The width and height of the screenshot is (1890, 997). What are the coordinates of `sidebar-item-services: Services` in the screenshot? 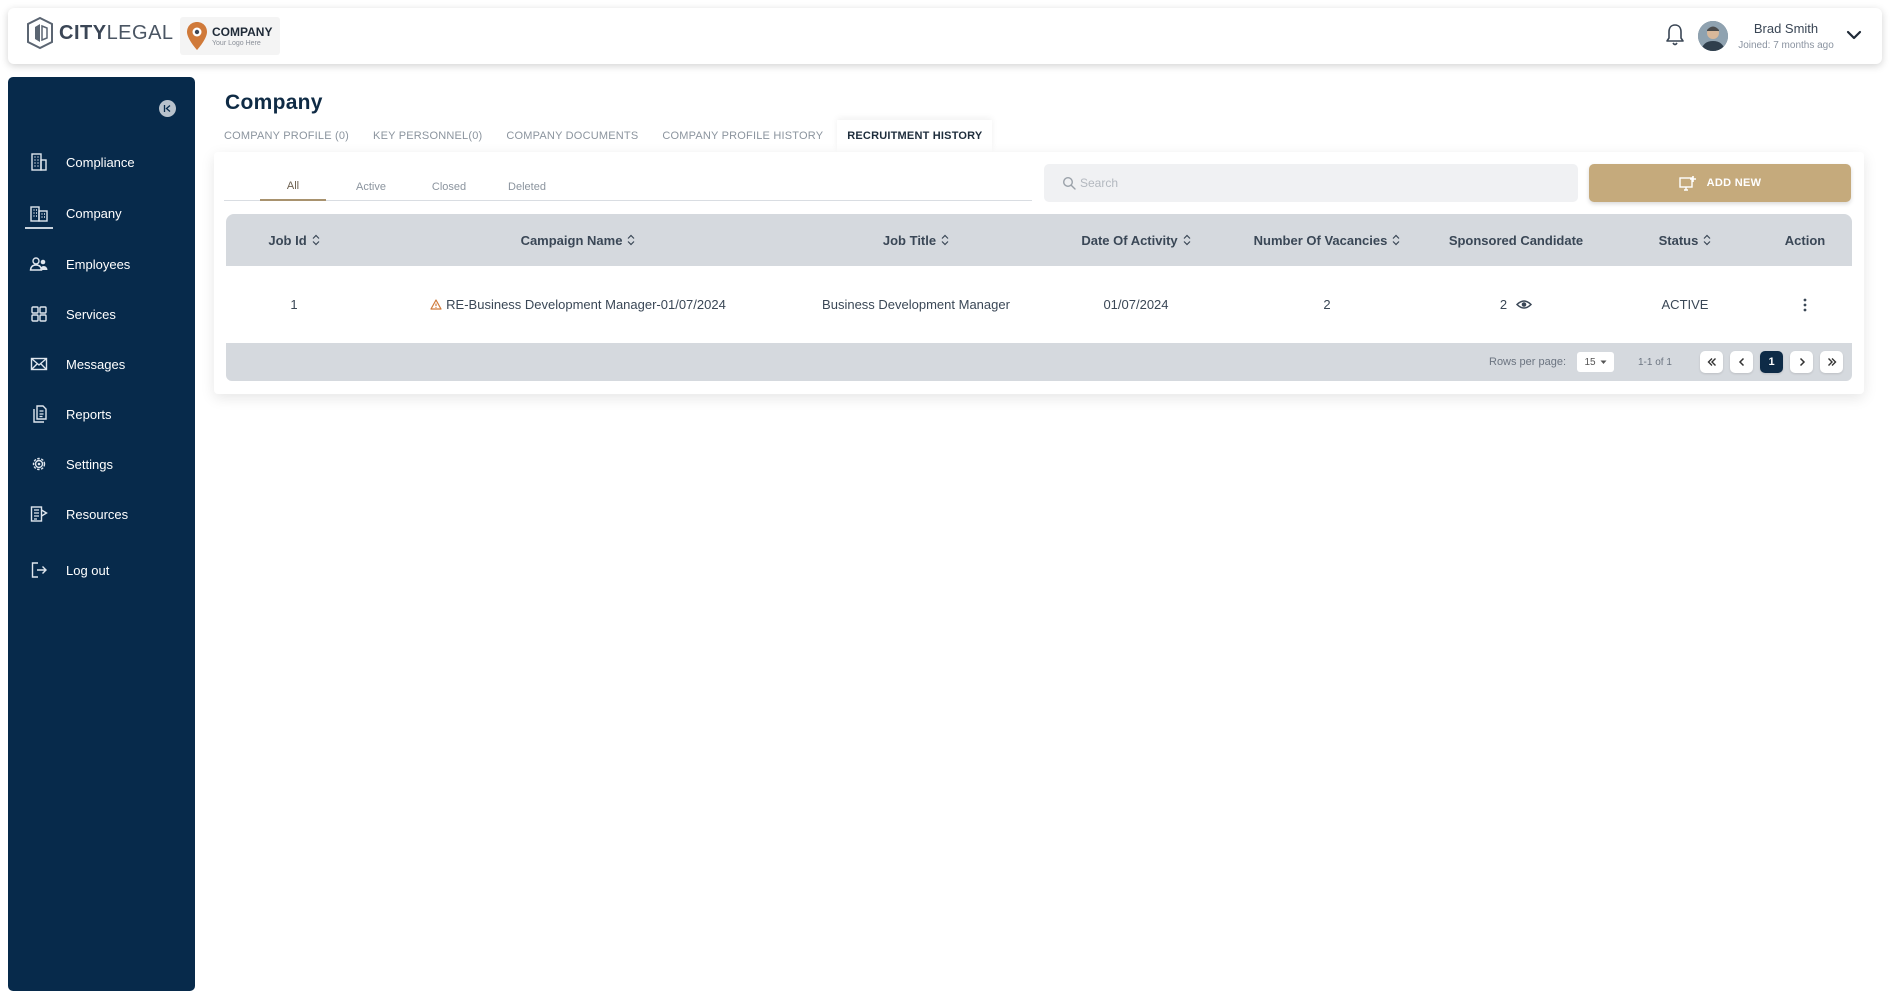 It's located at (101, 314).